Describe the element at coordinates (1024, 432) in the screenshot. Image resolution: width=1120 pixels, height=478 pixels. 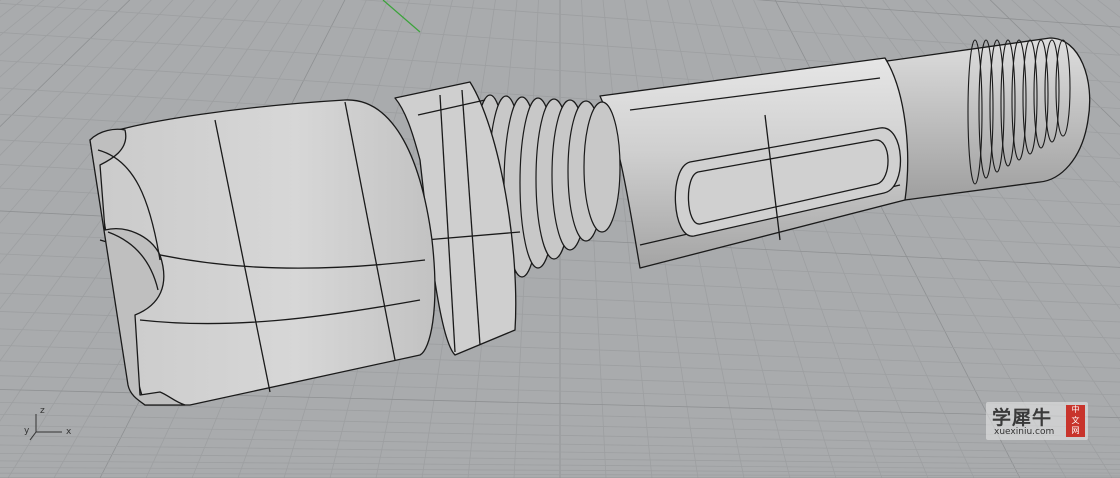
I see `watermark-domain: xuexiniu.com` at that location.